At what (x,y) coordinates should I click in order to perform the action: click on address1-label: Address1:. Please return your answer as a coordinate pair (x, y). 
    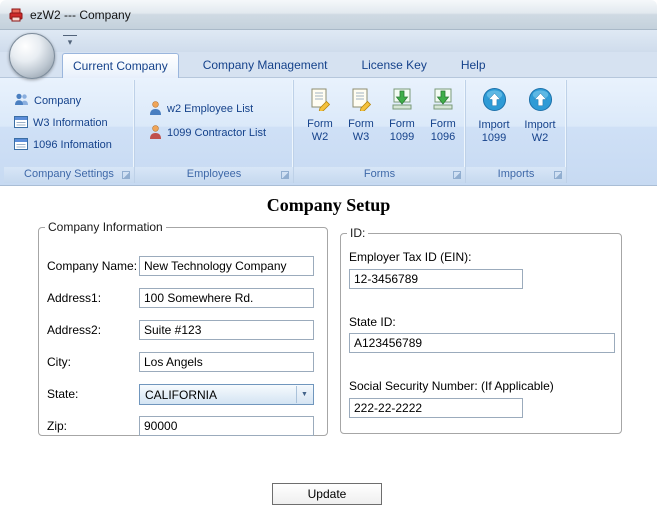
    Looking at the image, I should click on (74, 298).